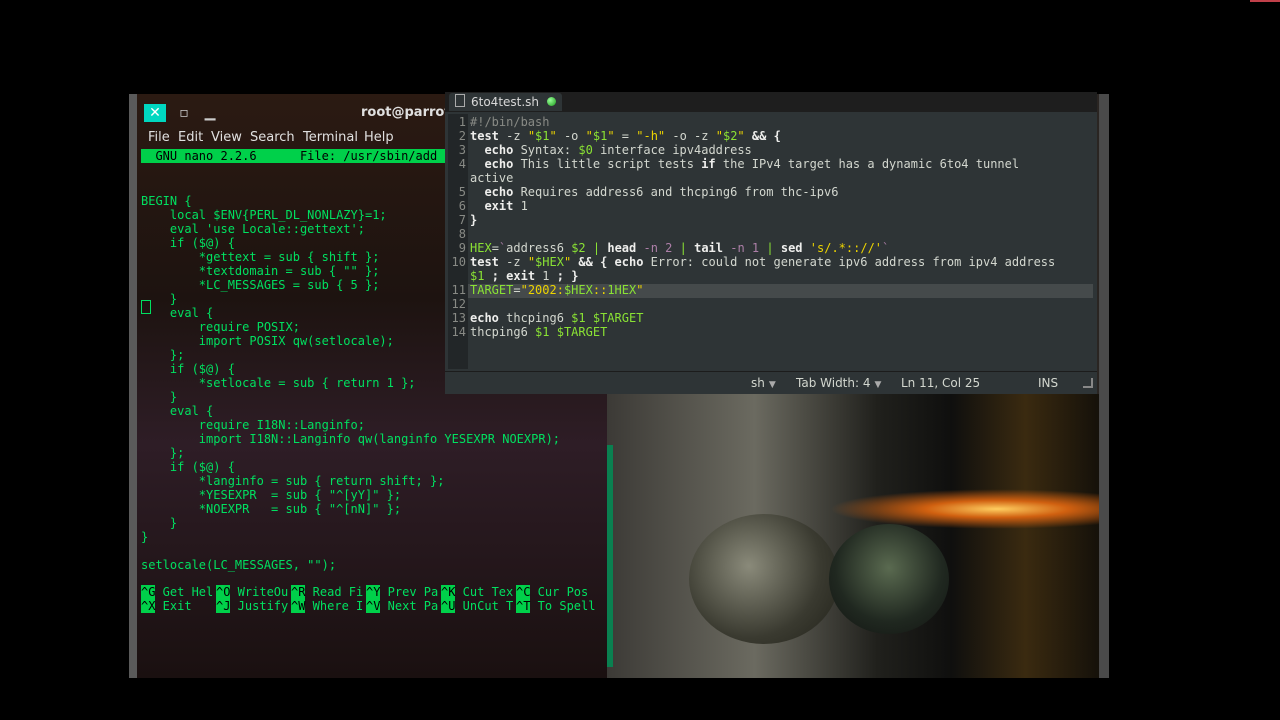  I want to click on nano-cursor, so click(146, 307).